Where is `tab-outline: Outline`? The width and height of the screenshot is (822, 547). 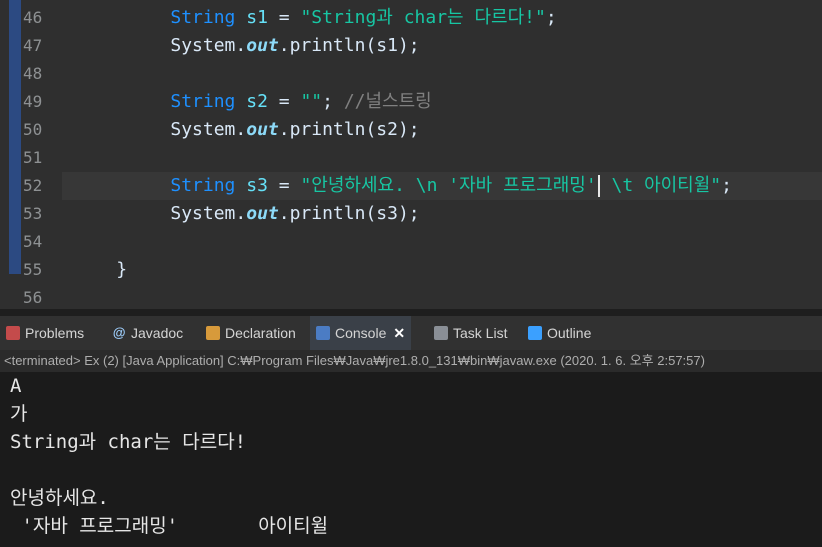
tab-outline: Outline is located at coordinates (559, 333).